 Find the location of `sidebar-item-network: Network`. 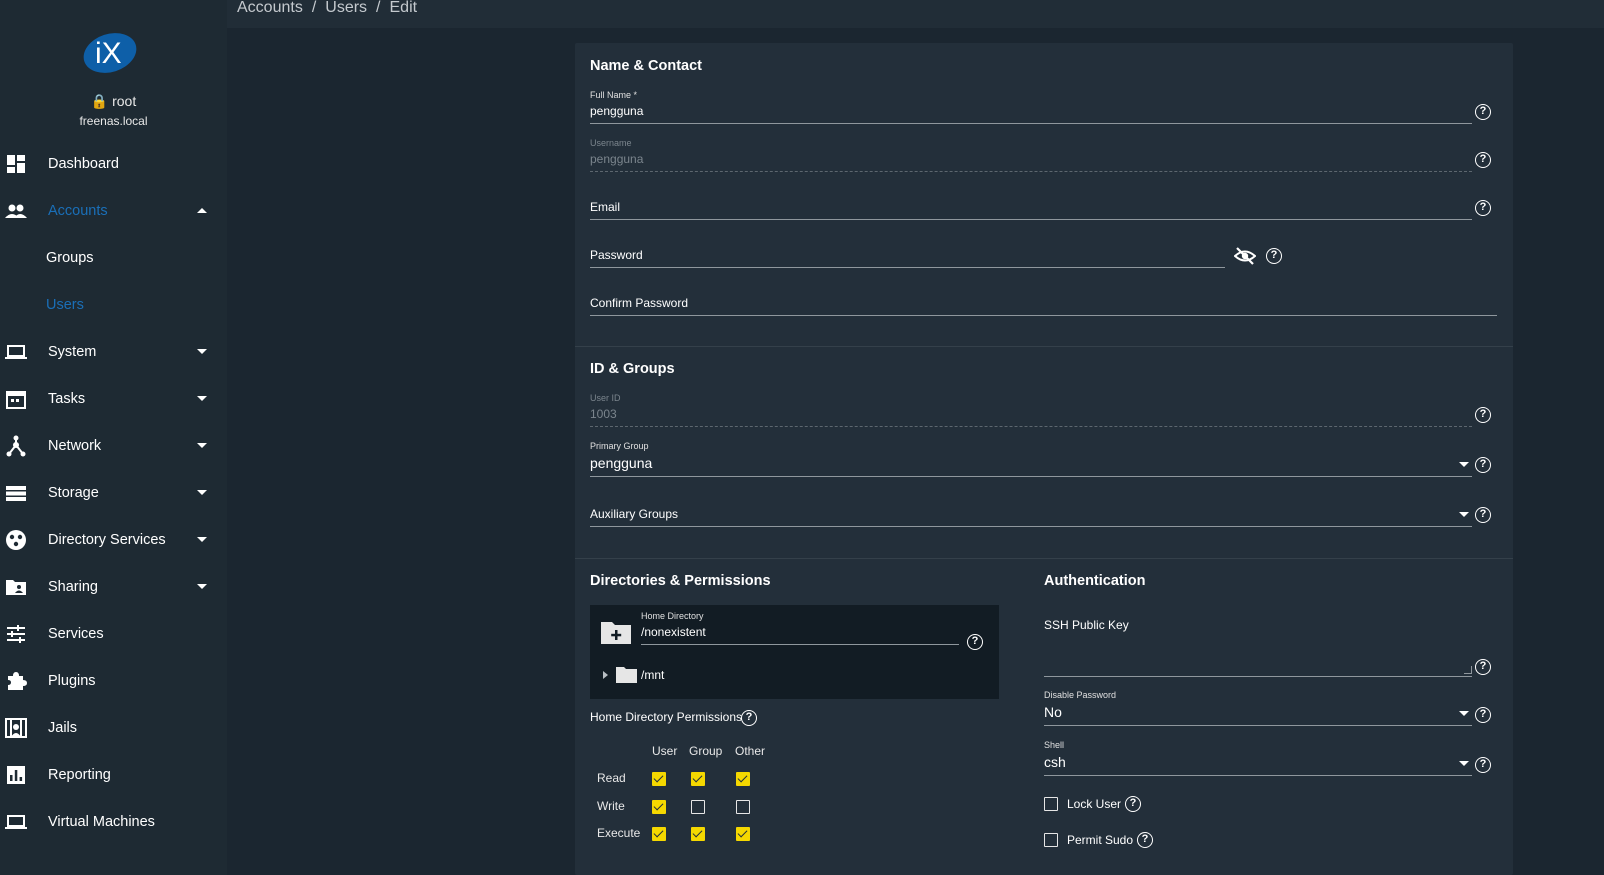

sidebar-item-network: Network is located at coordinates (113, 446).